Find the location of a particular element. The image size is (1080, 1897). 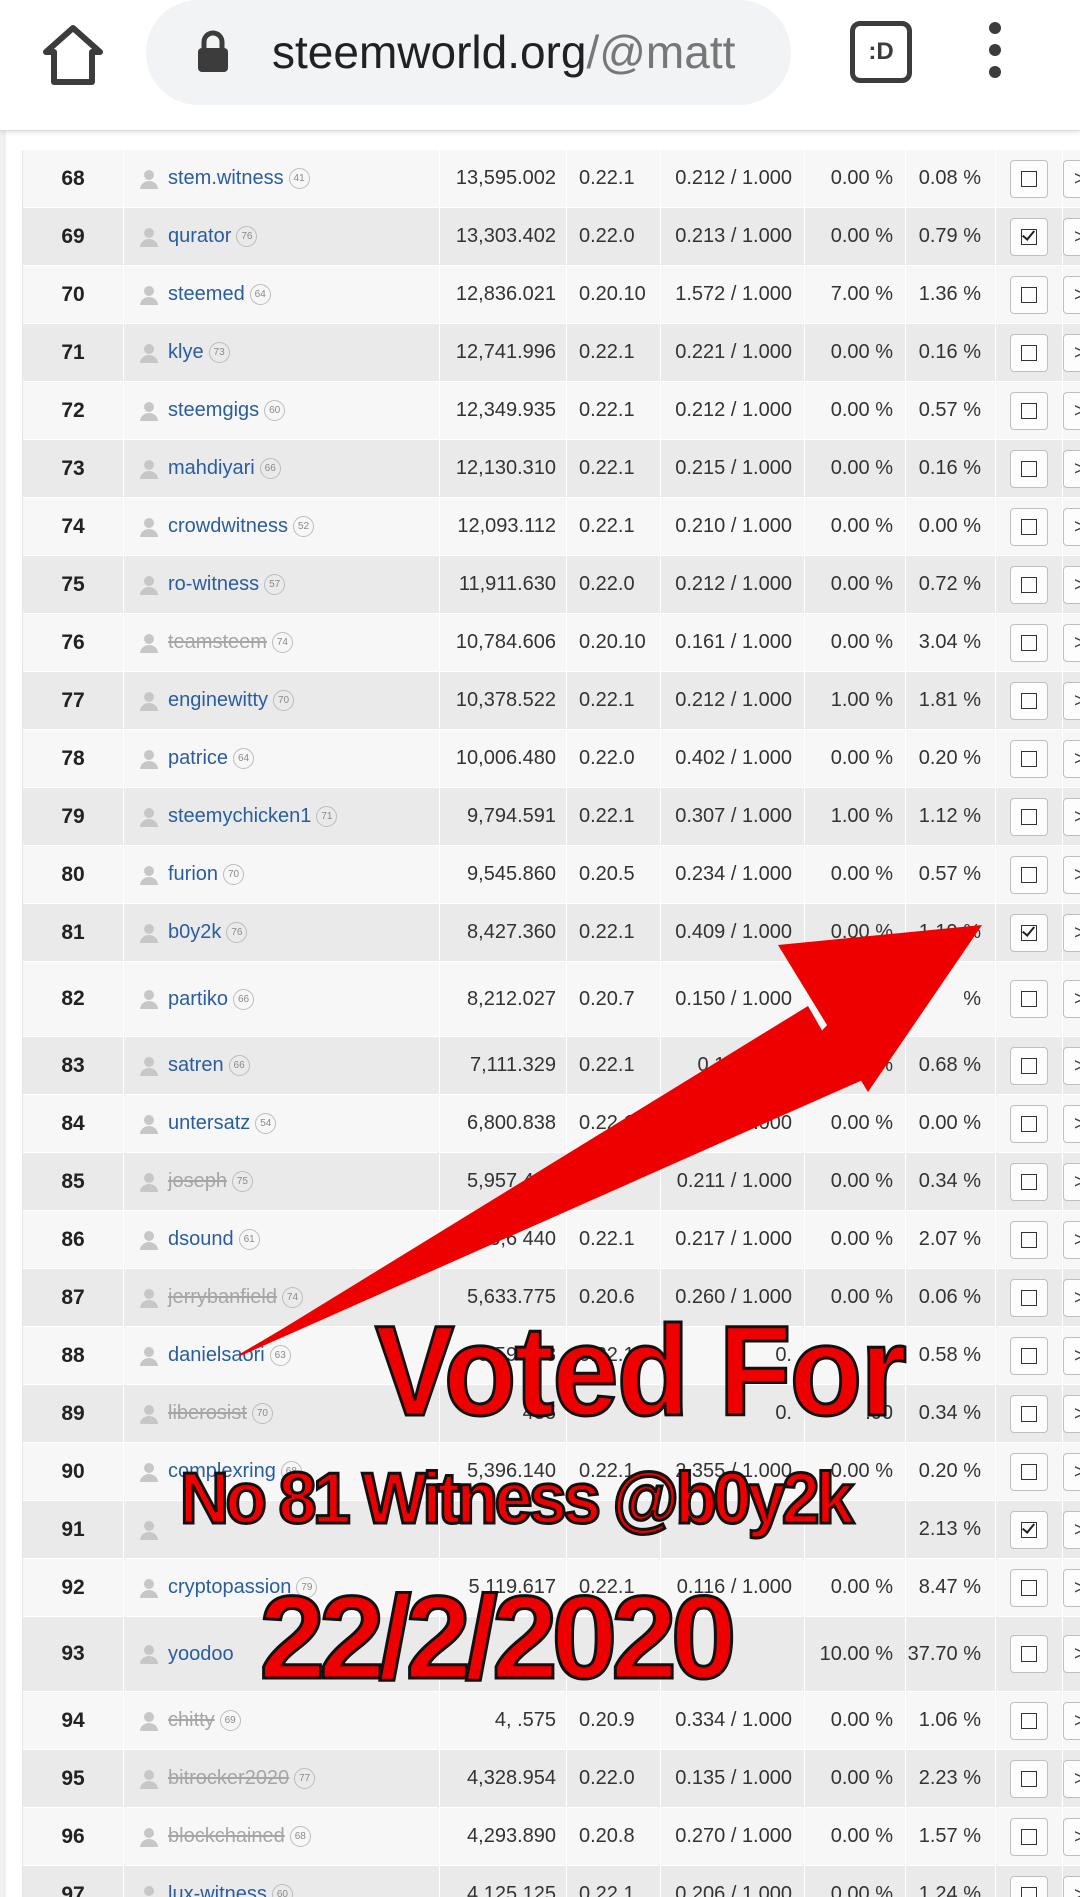

witness-link: jerrybanfield is located at coordinates (222, 1297).